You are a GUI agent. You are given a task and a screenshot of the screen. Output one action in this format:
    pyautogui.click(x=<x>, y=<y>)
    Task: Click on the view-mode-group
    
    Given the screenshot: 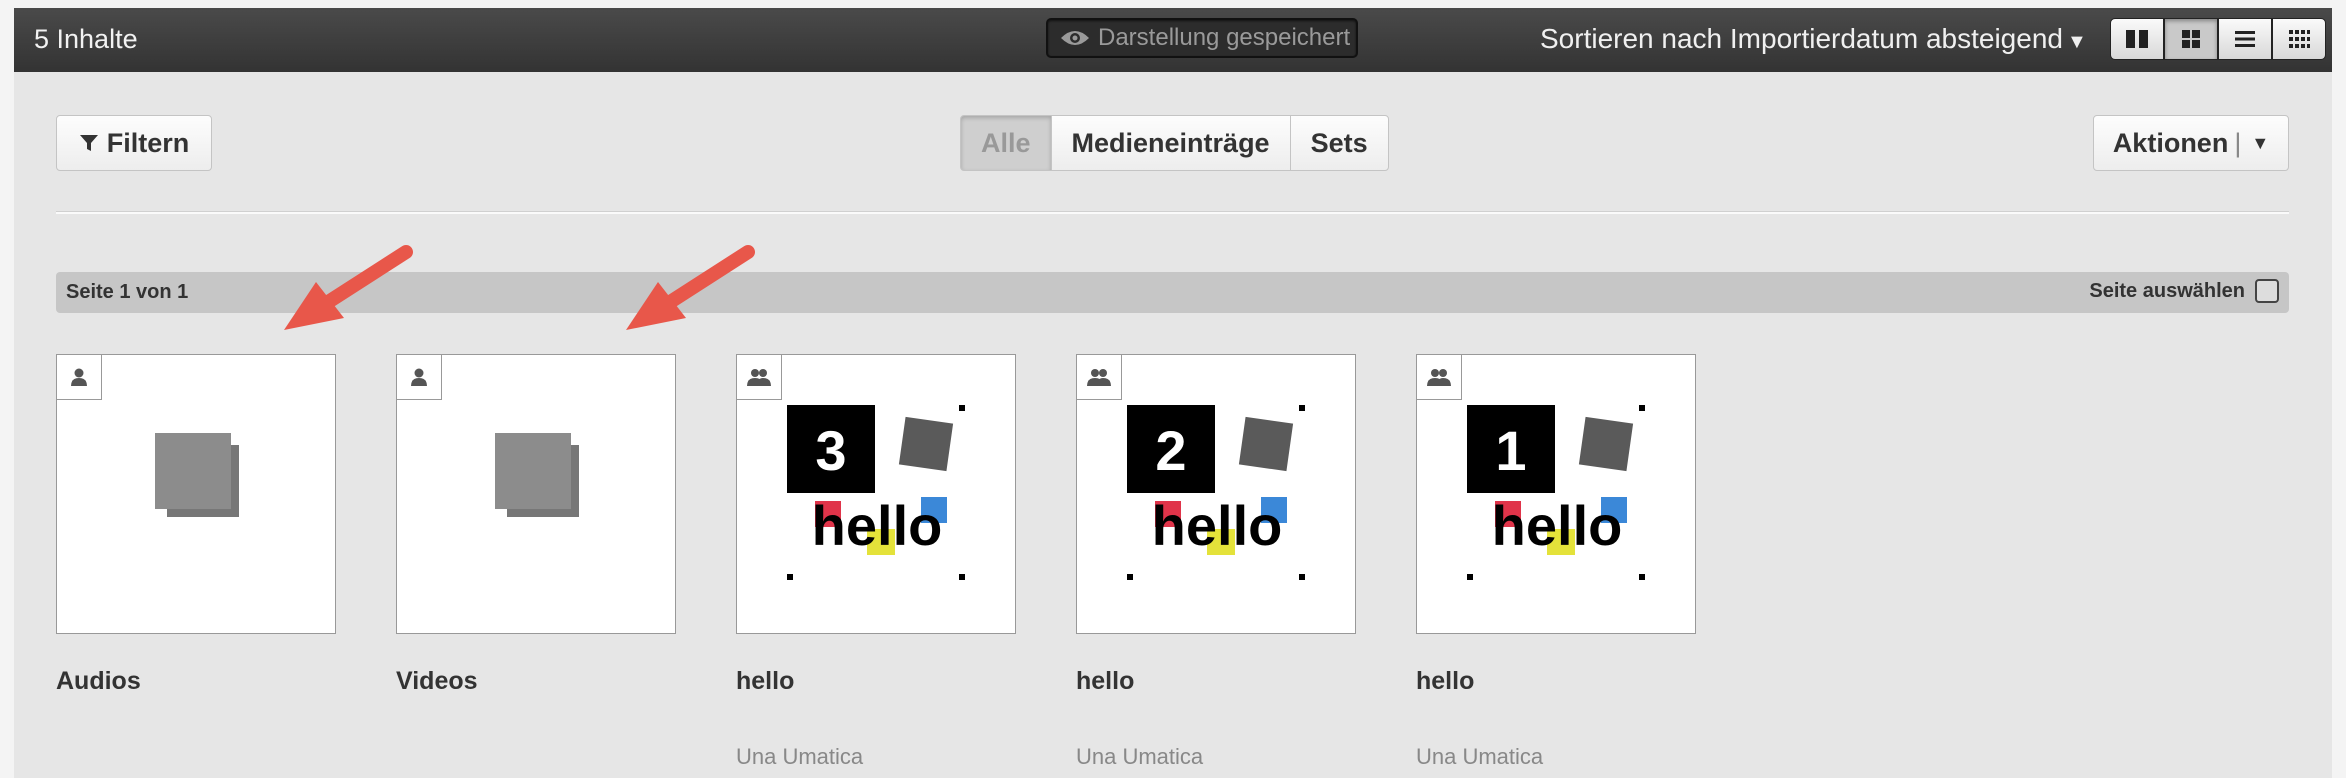 What is the action you would take?
    pyautogui.click(x=2218, y=39)
    